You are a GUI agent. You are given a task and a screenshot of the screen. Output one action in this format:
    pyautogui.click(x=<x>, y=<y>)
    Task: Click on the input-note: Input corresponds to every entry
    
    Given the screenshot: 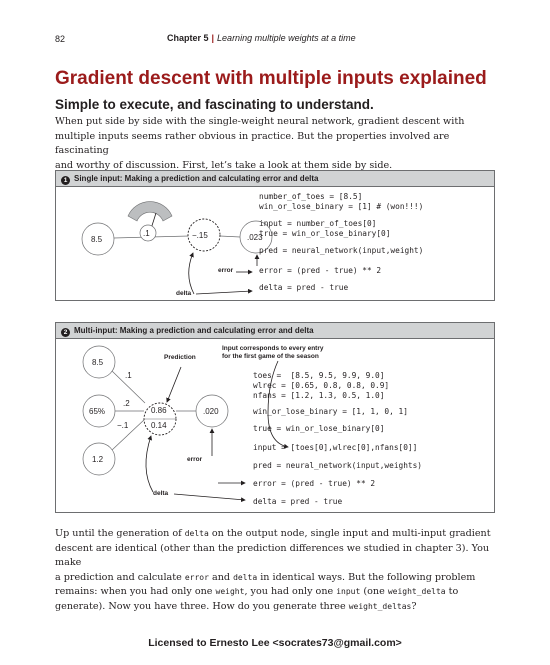 What is the action you would take?
    pyautogui.click(x=273, y=348)
    